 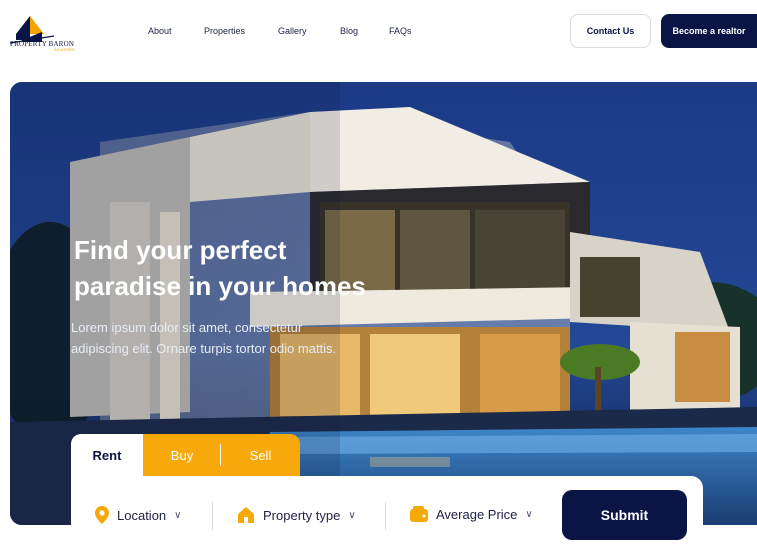 I want to click on average-price-label: Average Price, so click(x=477, y=514).